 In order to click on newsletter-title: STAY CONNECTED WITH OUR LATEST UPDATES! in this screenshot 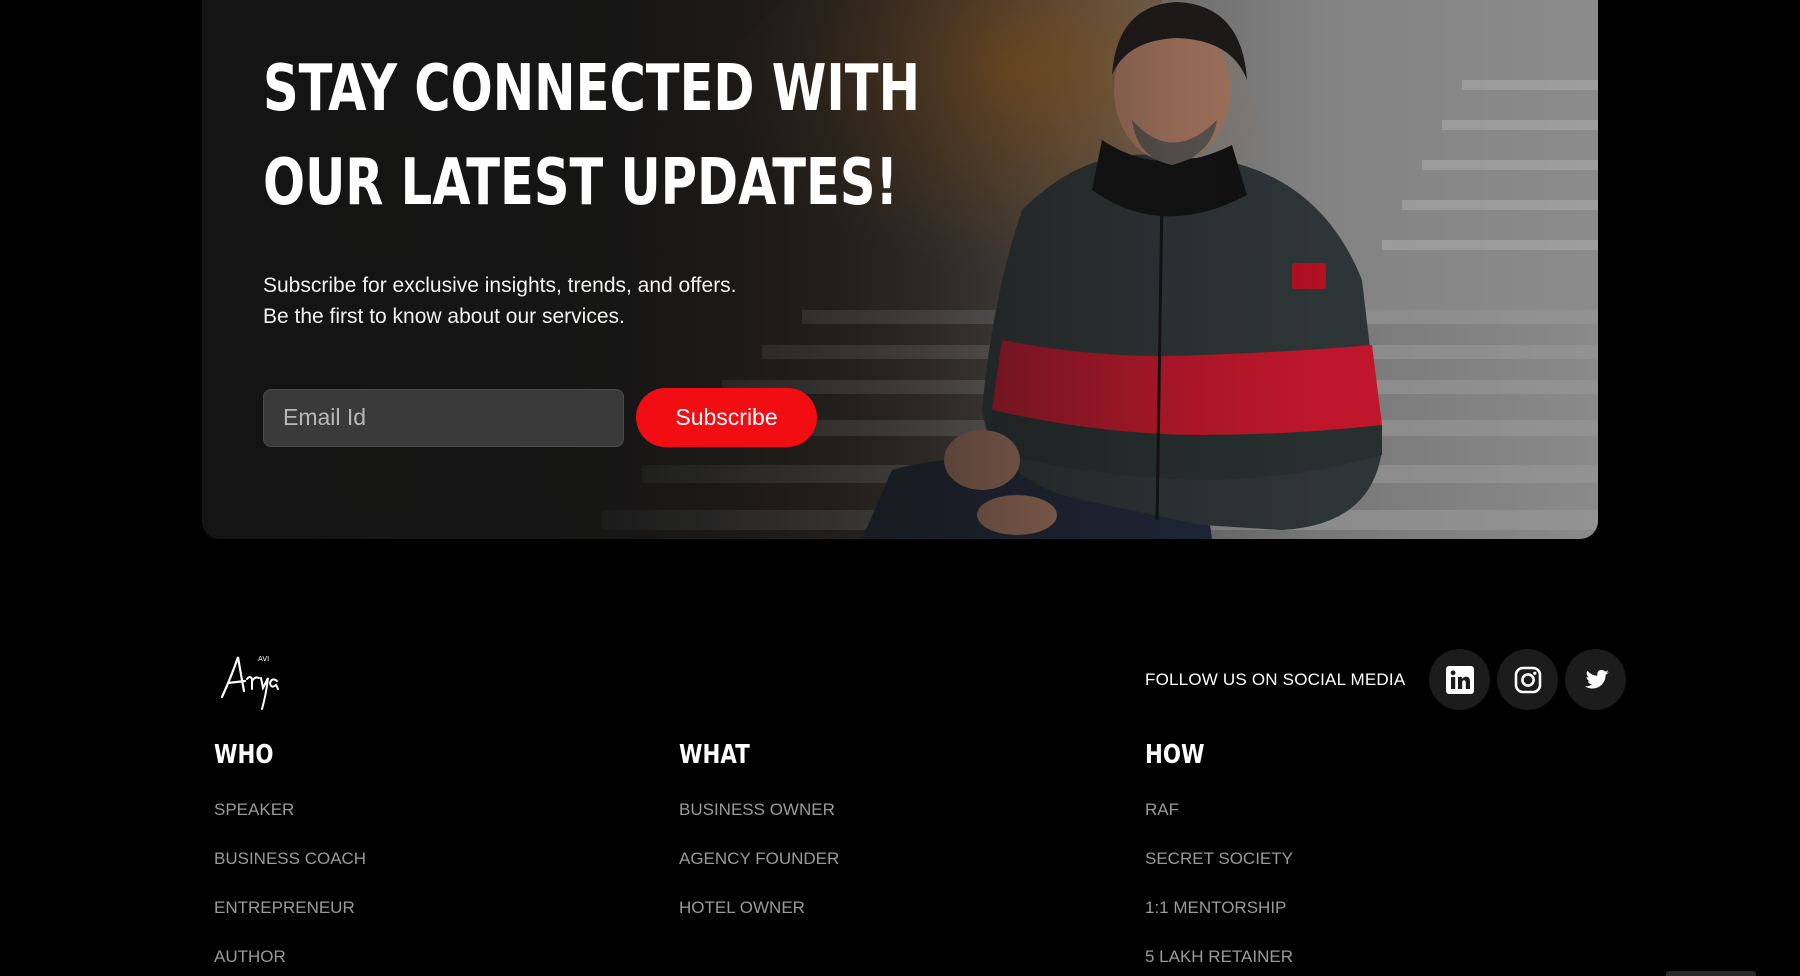, I will do `click(615, 136)`.